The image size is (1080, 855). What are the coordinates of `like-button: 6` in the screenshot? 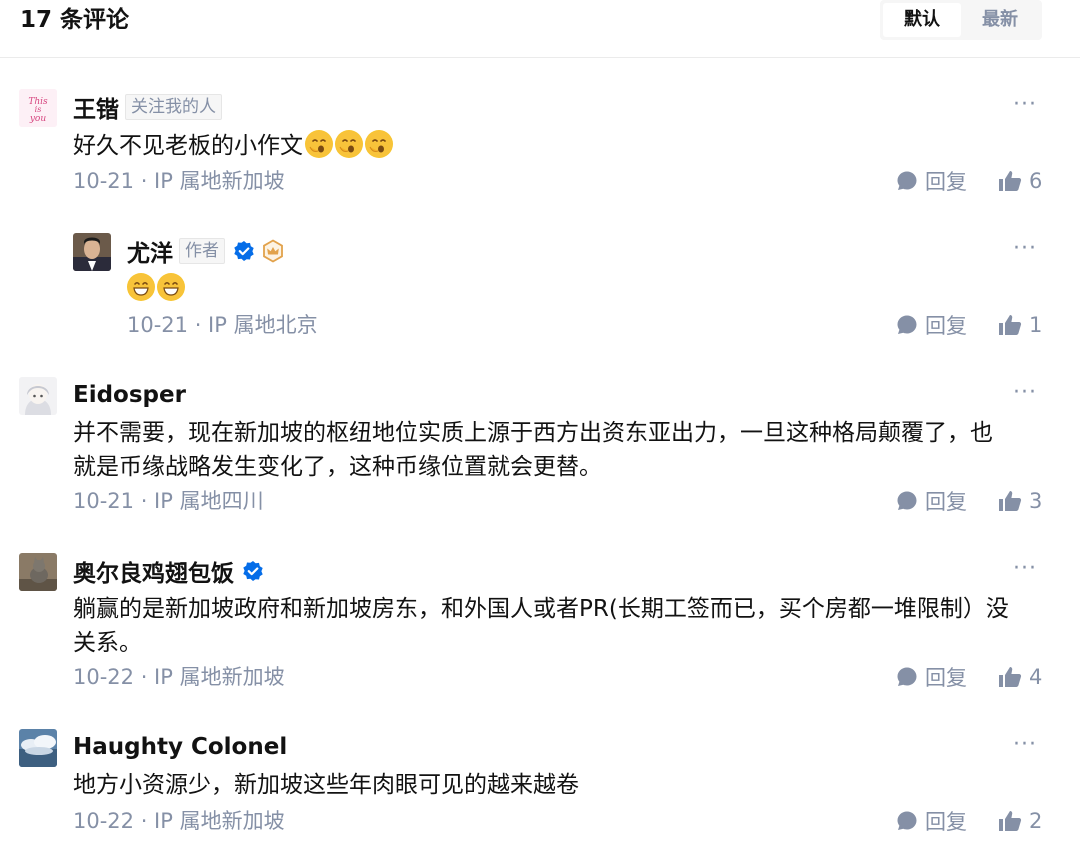 It's located at (1020, 181).